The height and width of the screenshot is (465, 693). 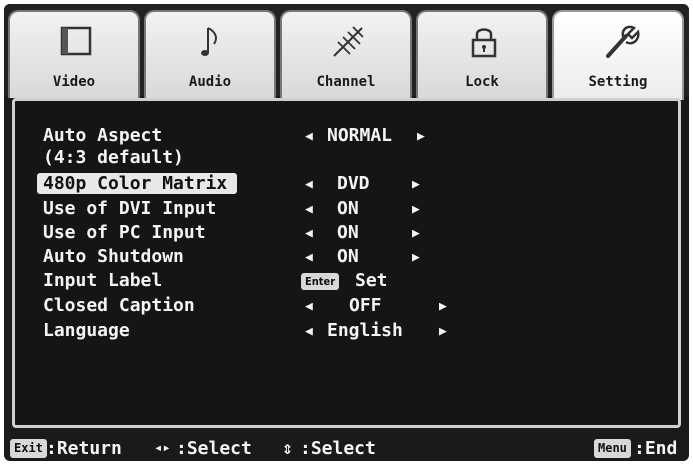 What do you see at coordinates (187, 158) in the screenshot?
I see `menu-item-auto-aspect-sub: (4:3 default)` at bounding box center [187, 158].